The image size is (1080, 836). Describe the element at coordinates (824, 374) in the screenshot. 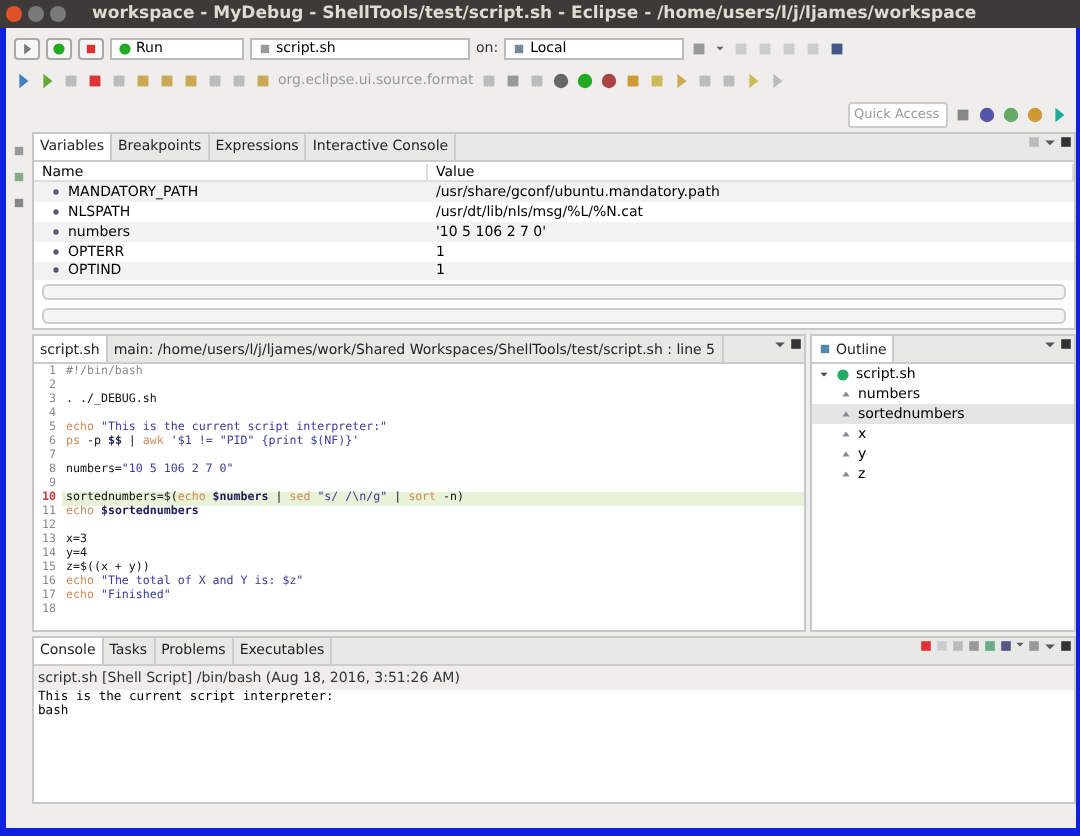

I see `expand-icon` at that location.